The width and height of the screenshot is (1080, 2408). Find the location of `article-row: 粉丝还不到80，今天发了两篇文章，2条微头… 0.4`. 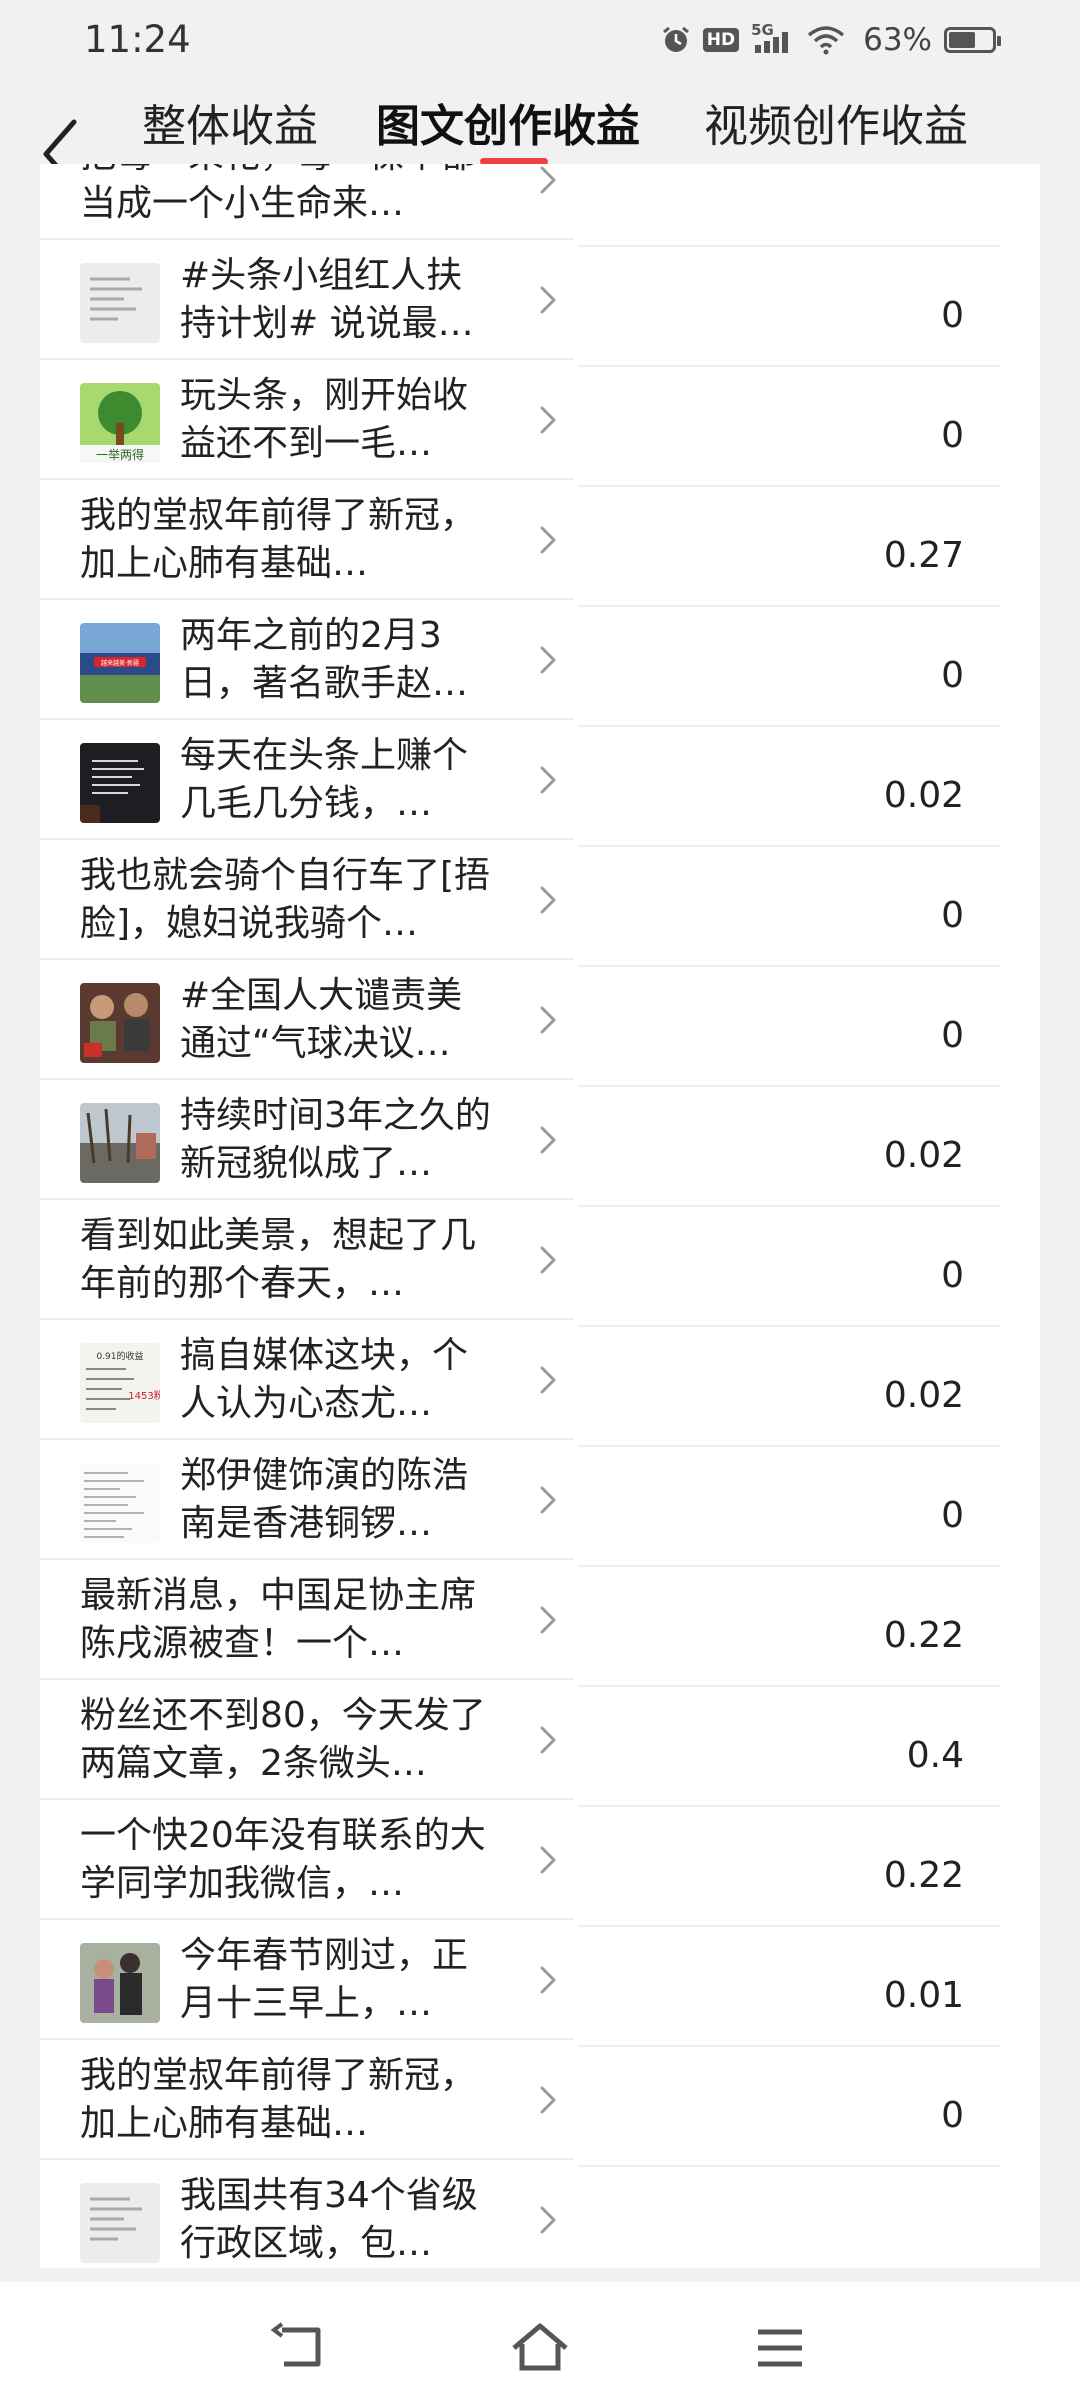

article-row: 粉丝还不到80，今天发了两篇文章，2条微头… 0.4 is located at coordinates (540, 1743).